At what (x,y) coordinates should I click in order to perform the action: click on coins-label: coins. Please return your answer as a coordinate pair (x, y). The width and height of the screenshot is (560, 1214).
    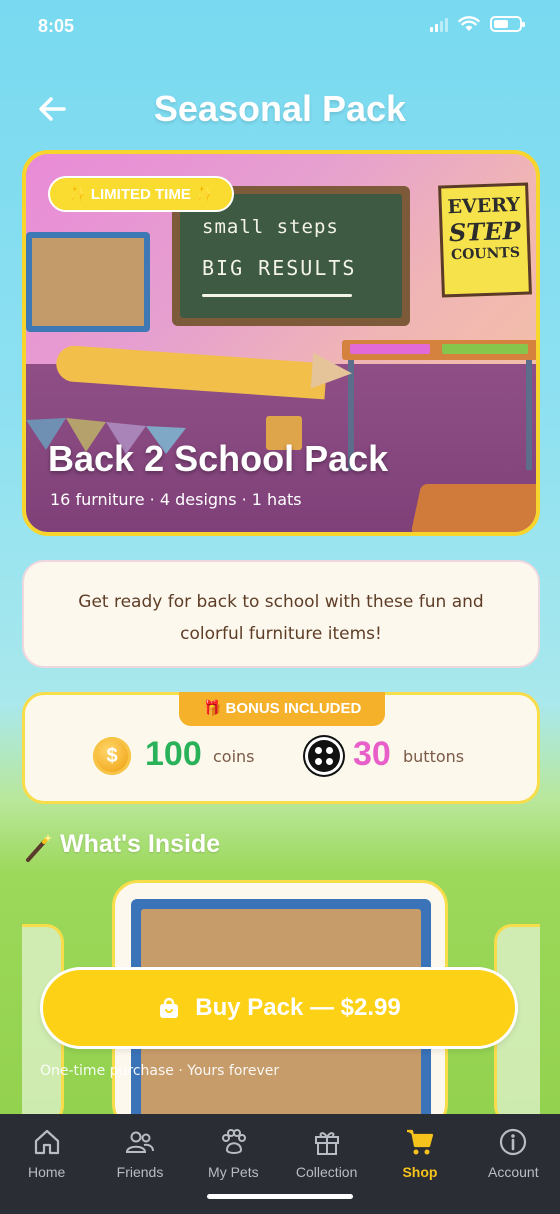
    Looking at the image, I should click on (234, 756).